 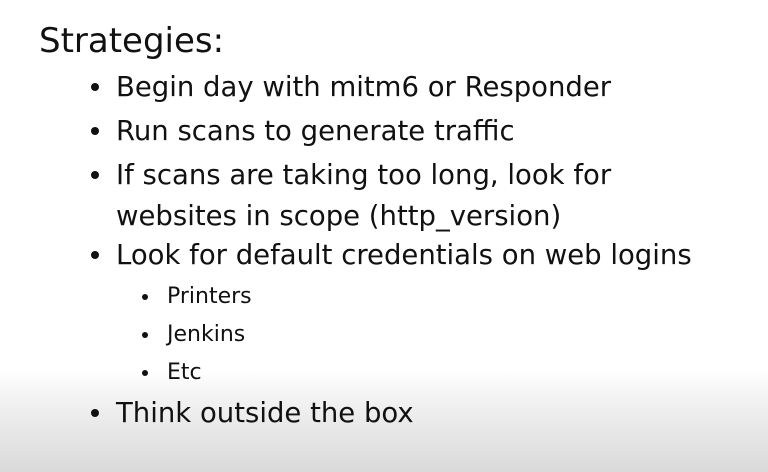 What do you see at coordinates (315, 131) in the screenshot?
I see `bullet-text: Run scans to generate traffic` at bounding box center [315, 131].